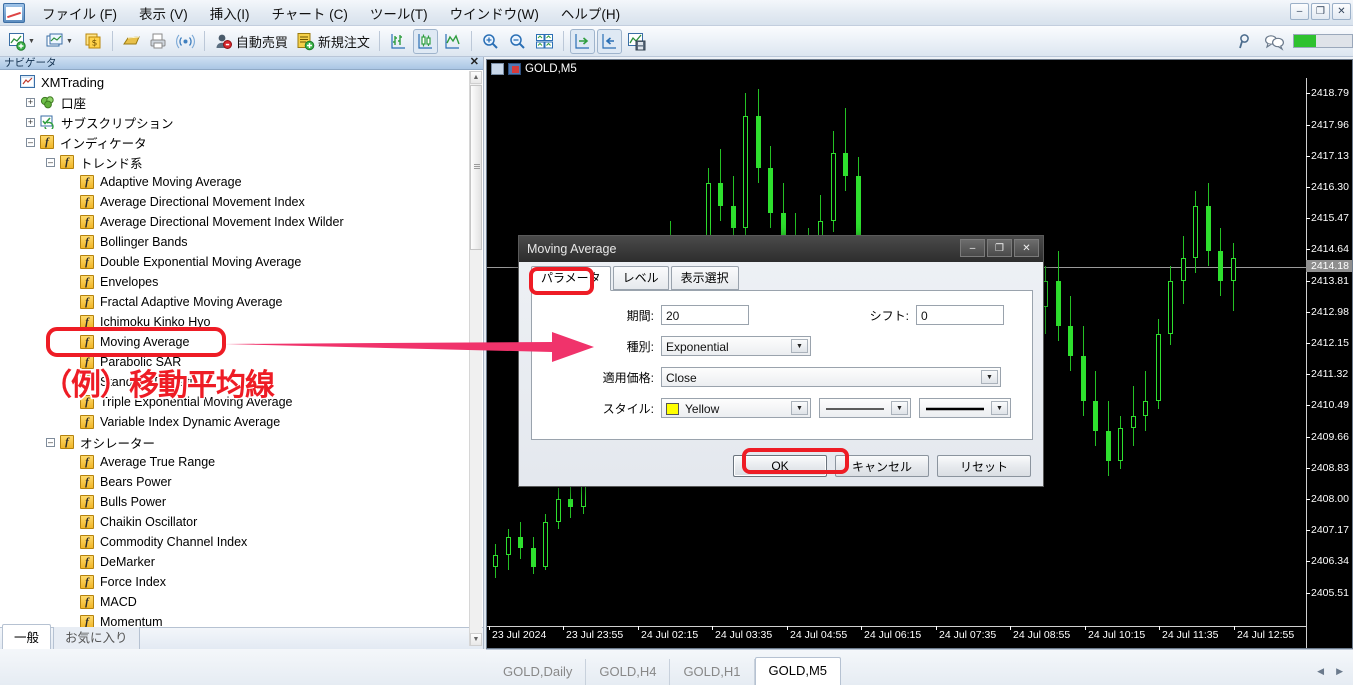 This screenshot has height=685, width=1353. I want to click on color-swatch, so click(672, 409).